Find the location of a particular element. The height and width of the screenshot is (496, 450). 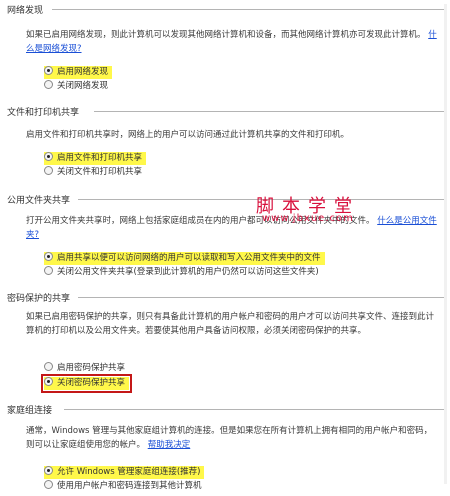

section-title: 家庭组连接 is located at coordinates (30, 411).